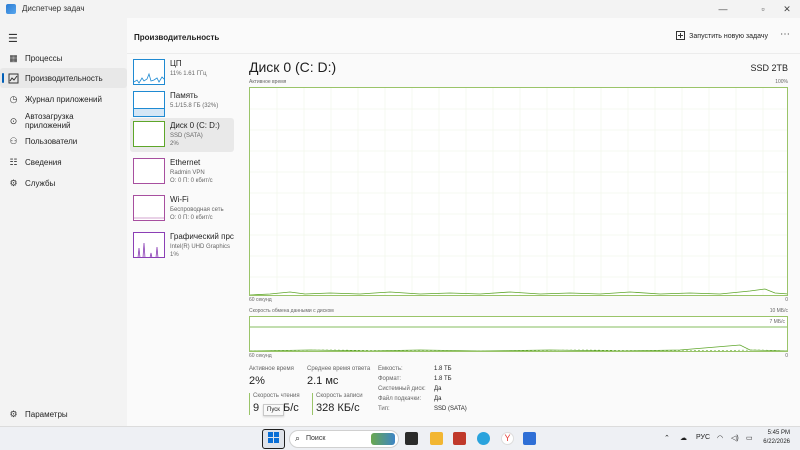 This screenshot has height=450, width=800. What do you see at coordinates (769, 68) in the screenshot?
I see `disk-model: SSD 2TB` at bounding box center [769, 68].